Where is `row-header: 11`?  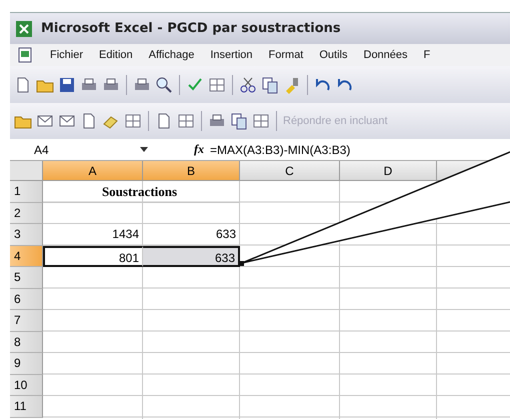
row-header: 11 is located at coordinates (26, 407).